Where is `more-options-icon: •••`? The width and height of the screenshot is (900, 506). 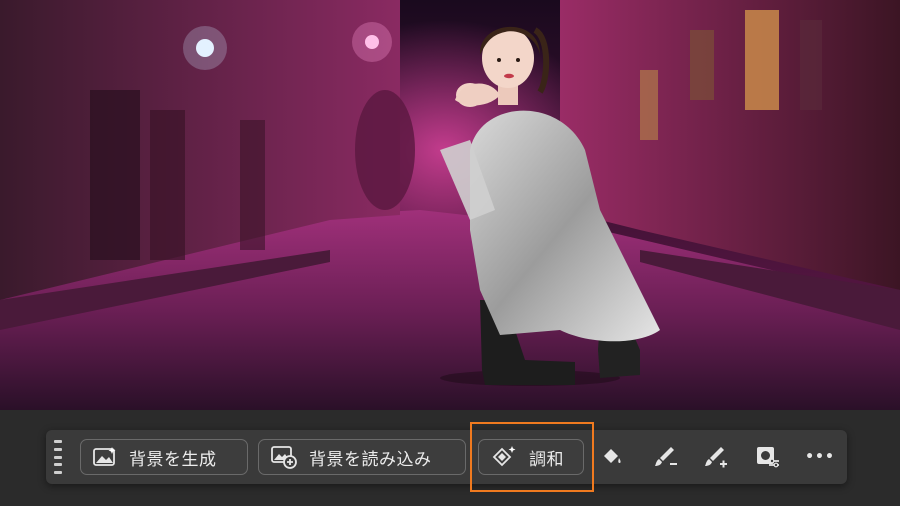 more-options-icon: ••• is located at coordinates (820, 457).